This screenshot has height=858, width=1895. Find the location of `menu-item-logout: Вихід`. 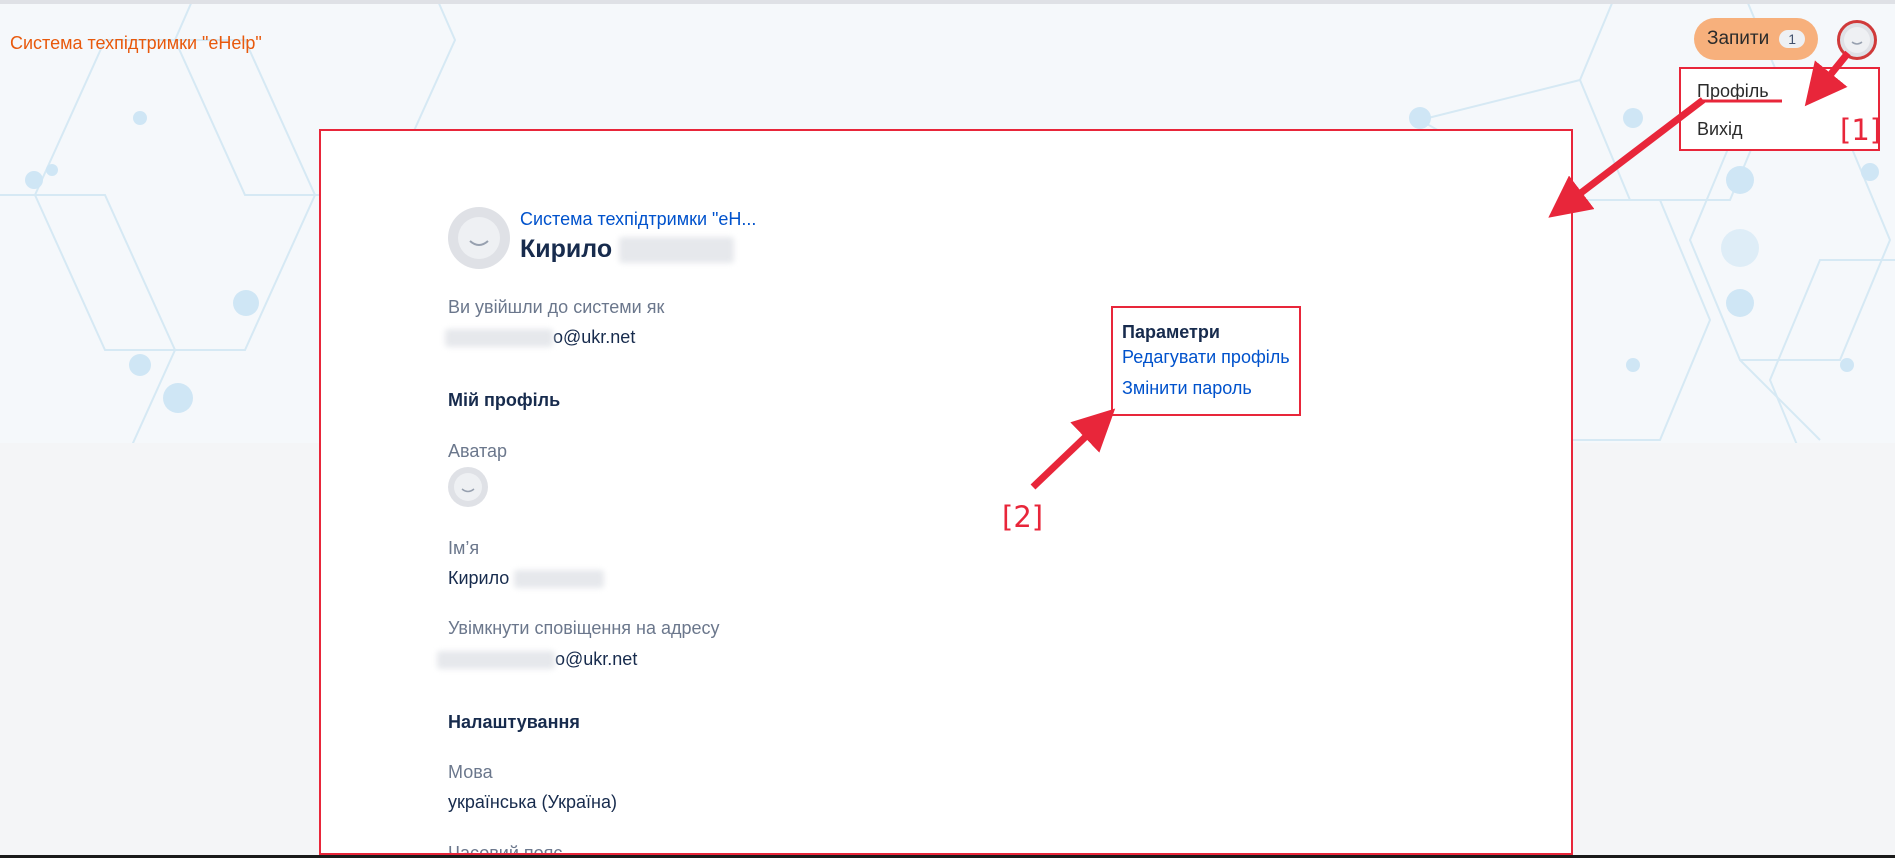

menu-item-logout: Вихід is located at coordinates (1720, 129).